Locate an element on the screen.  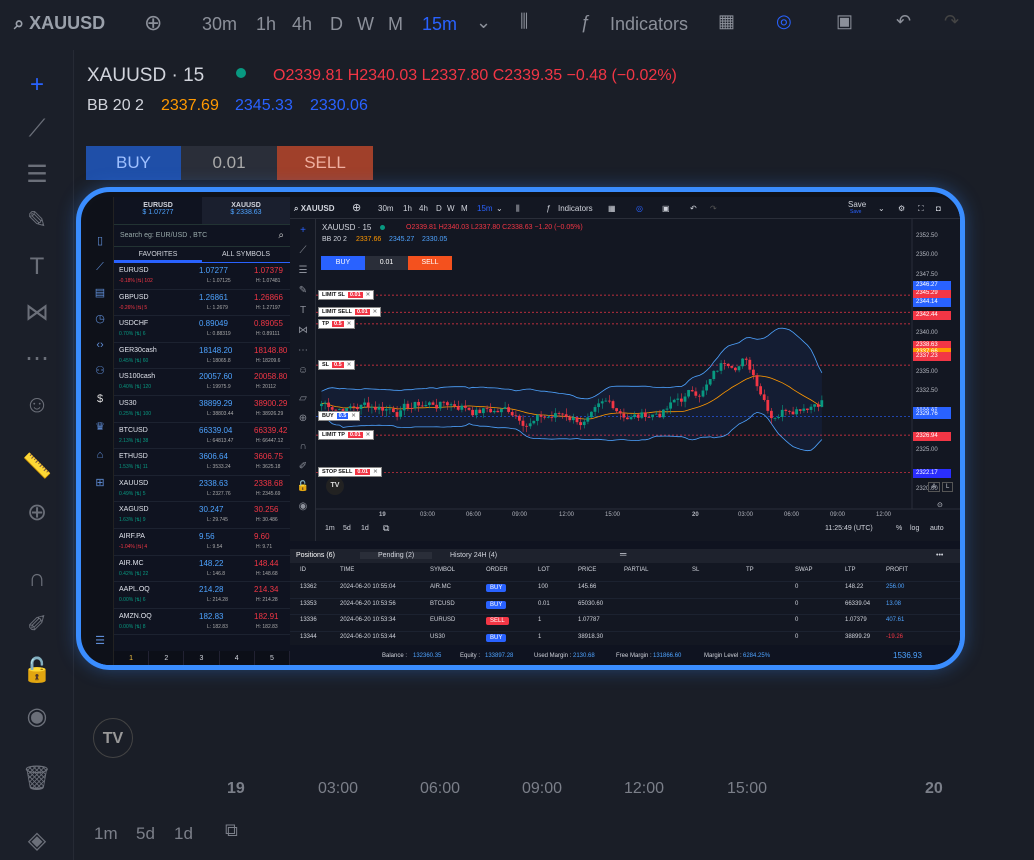
lines-icon: ☰ is located at coordinates (37, 175).